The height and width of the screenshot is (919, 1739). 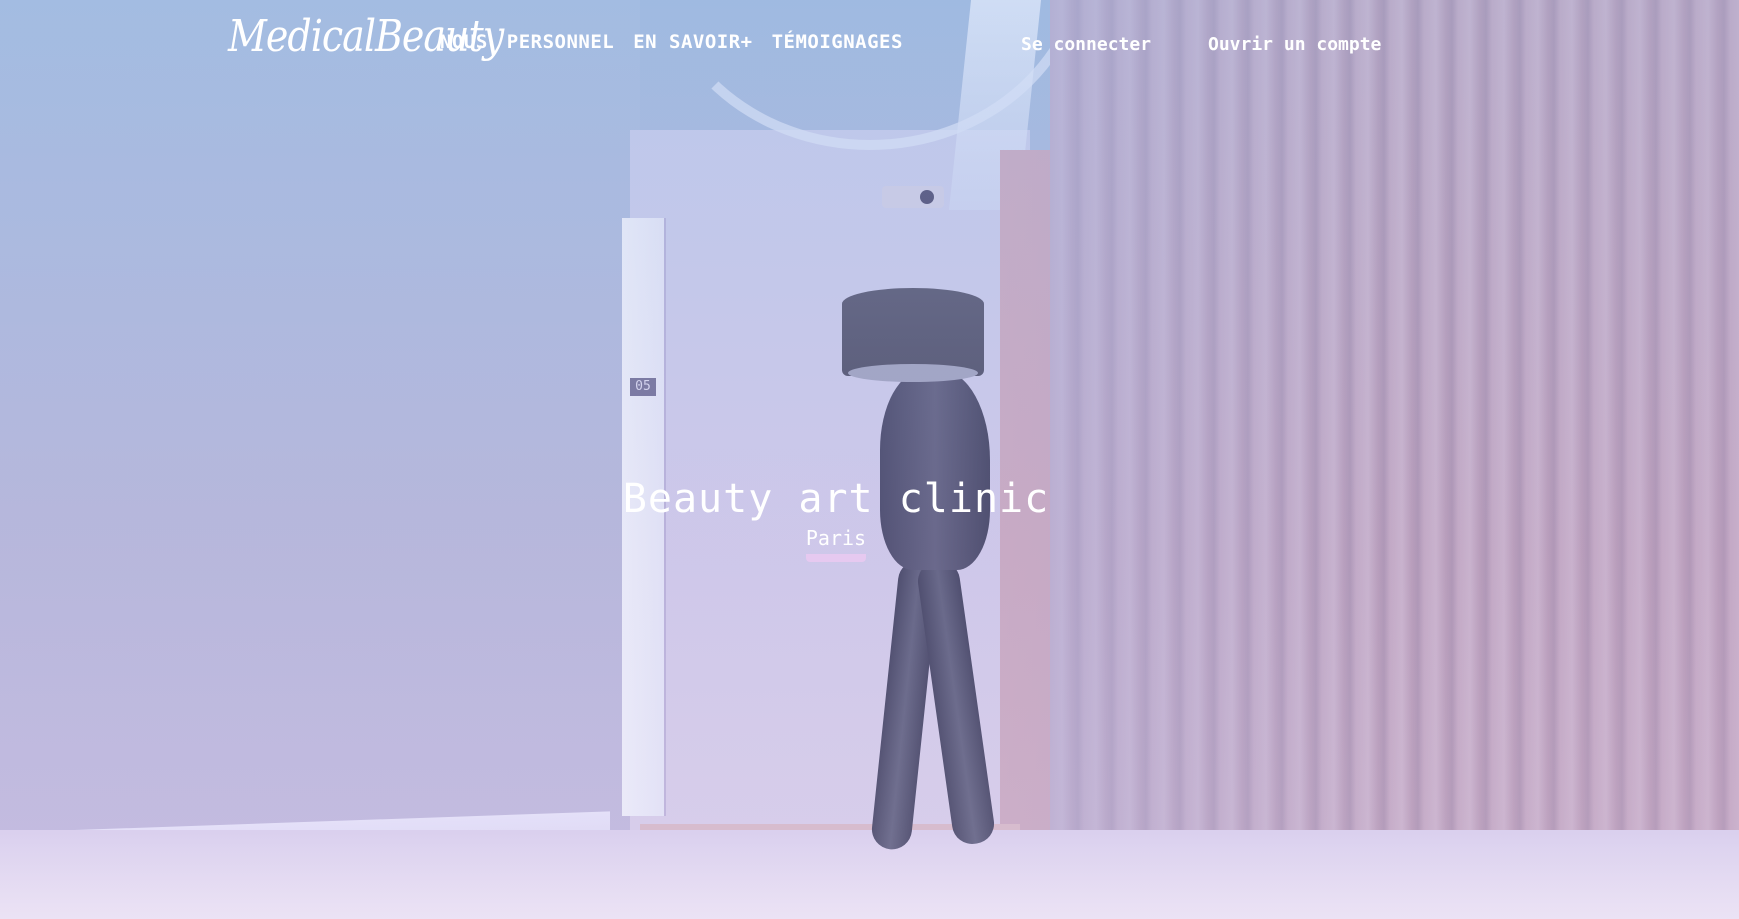 I want to click on nav-link-nous: NOUS, so click(x=464, y=42).